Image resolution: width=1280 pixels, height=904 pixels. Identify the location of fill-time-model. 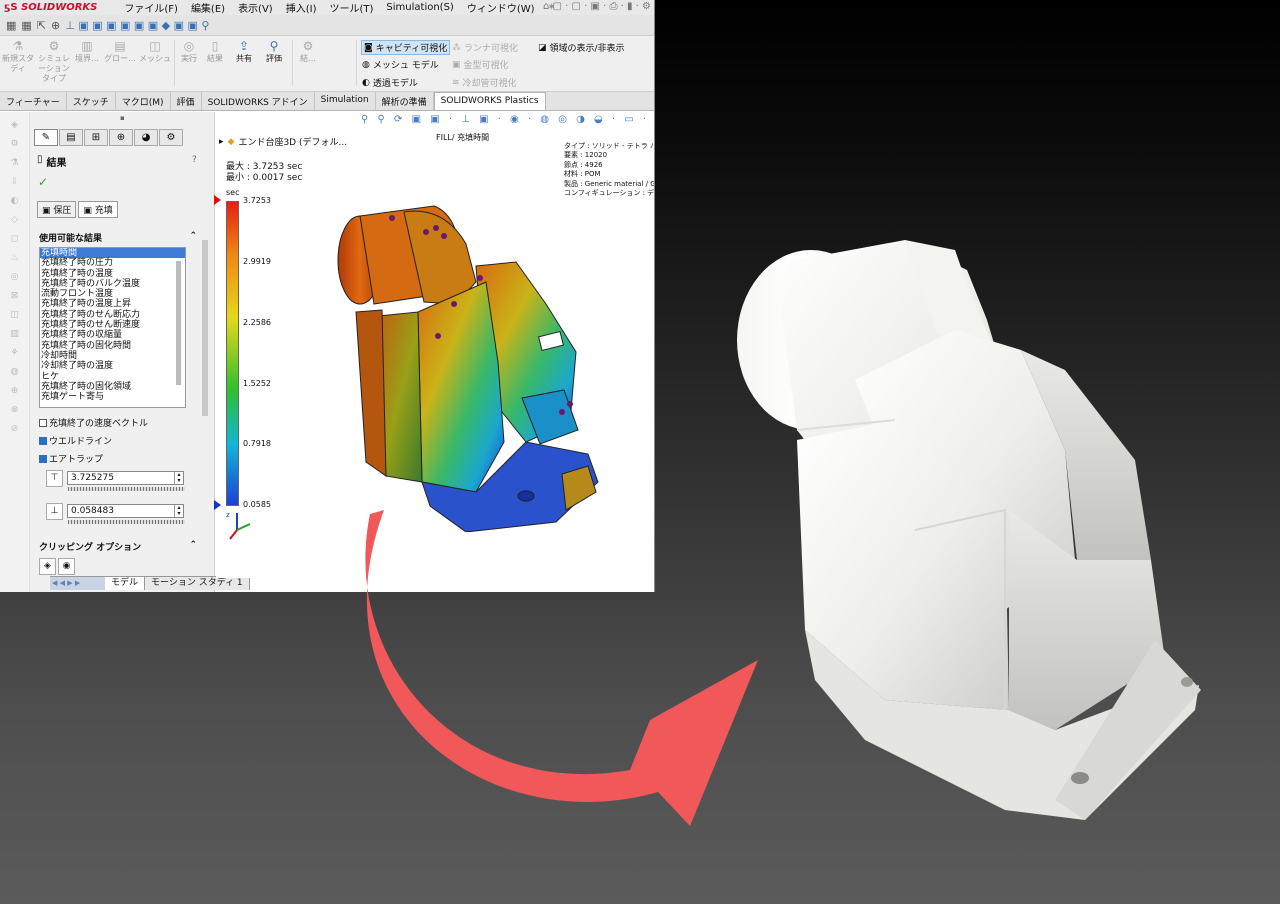
(481, 362).